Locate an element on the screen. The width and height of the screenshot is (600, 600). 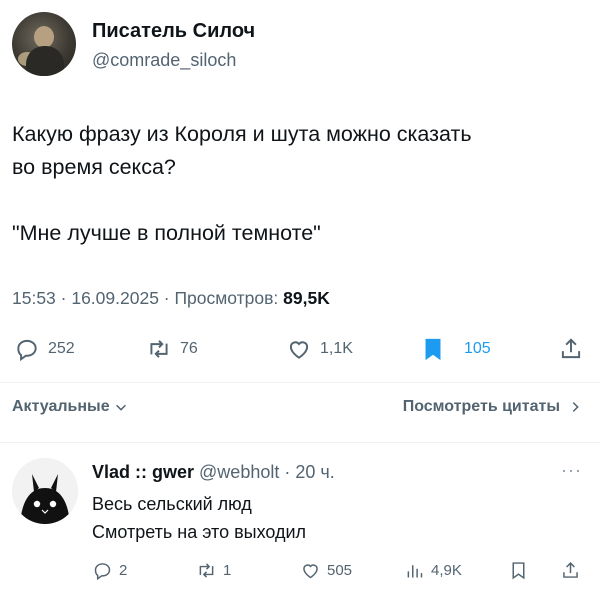
reply-author-name: Vlad :: gwer is located at coordinates (143, 472).